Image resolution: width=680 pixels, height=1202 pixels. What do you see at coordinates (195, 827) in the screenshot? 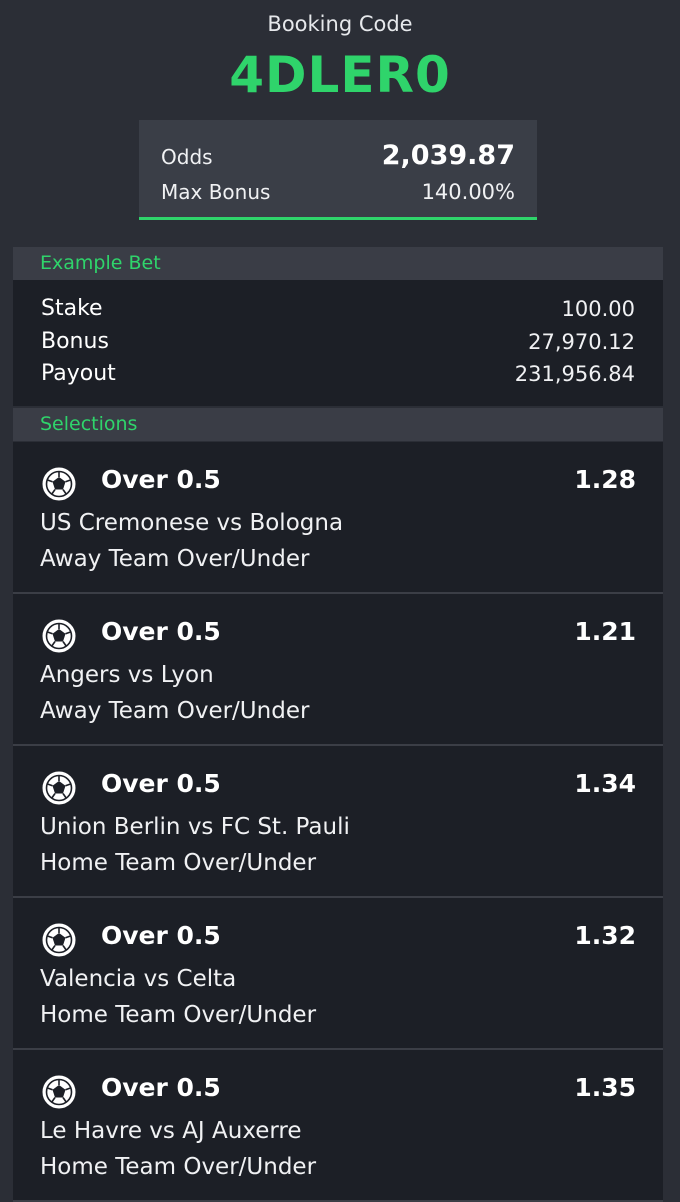
I see `selection-match: Union Berlin vs FC St. Pauli` at bounding box center [195, 827].